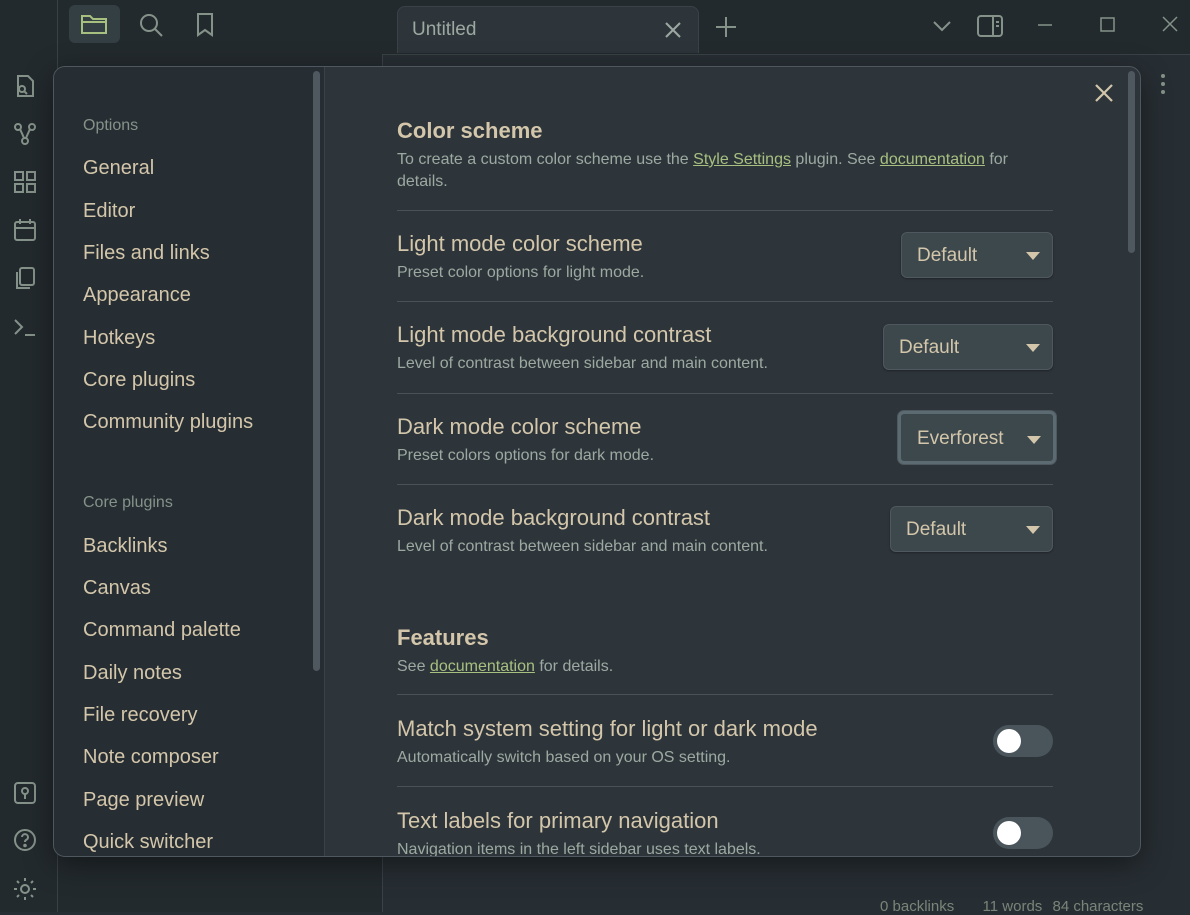 Image resolution: width=1190 pixels, height=915 pixels. What do you see at coordinates (25, 230) in the screenshot?
I see `daily-note-icon` at bounding box center [25, 230].